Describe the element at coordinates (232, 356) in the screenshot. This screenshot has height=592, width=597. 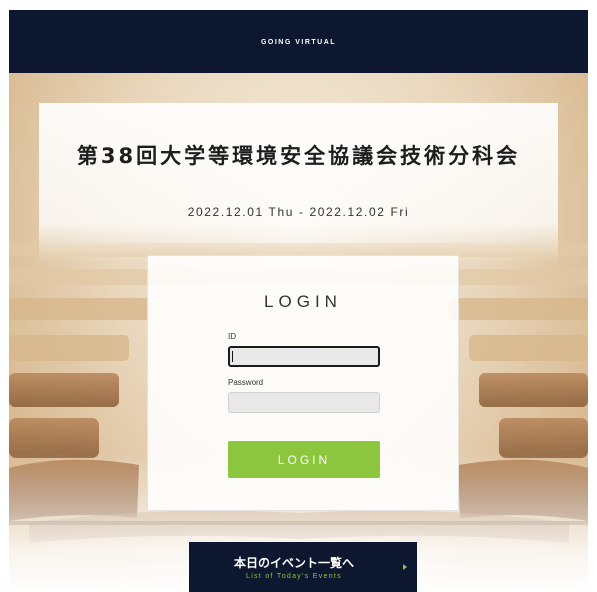
I see `text-cursor` at that location.